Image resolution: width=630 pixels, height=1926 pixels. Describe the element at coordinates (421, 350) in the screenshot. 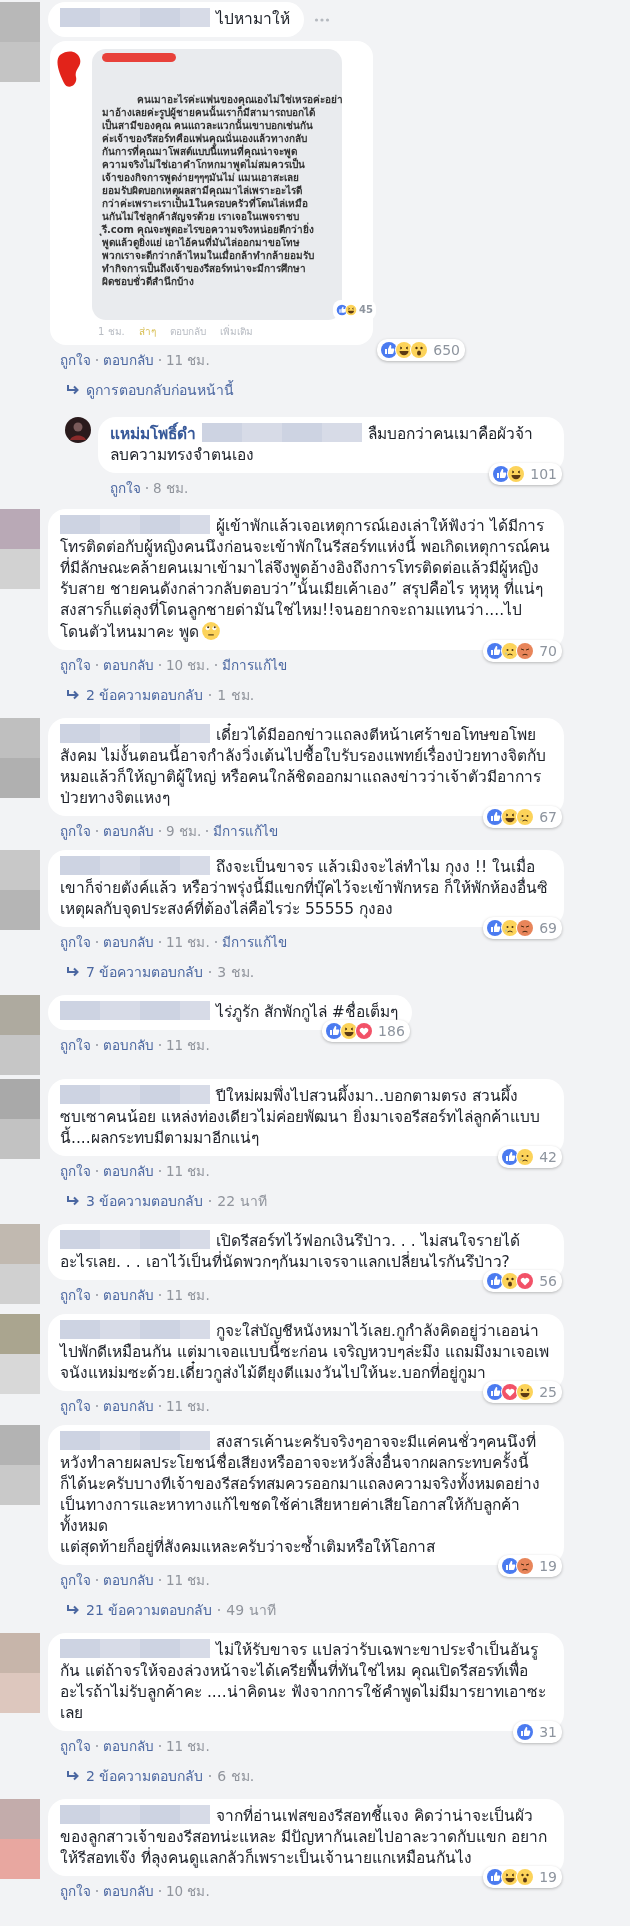

I see `reactions-summary: 650` at that location.